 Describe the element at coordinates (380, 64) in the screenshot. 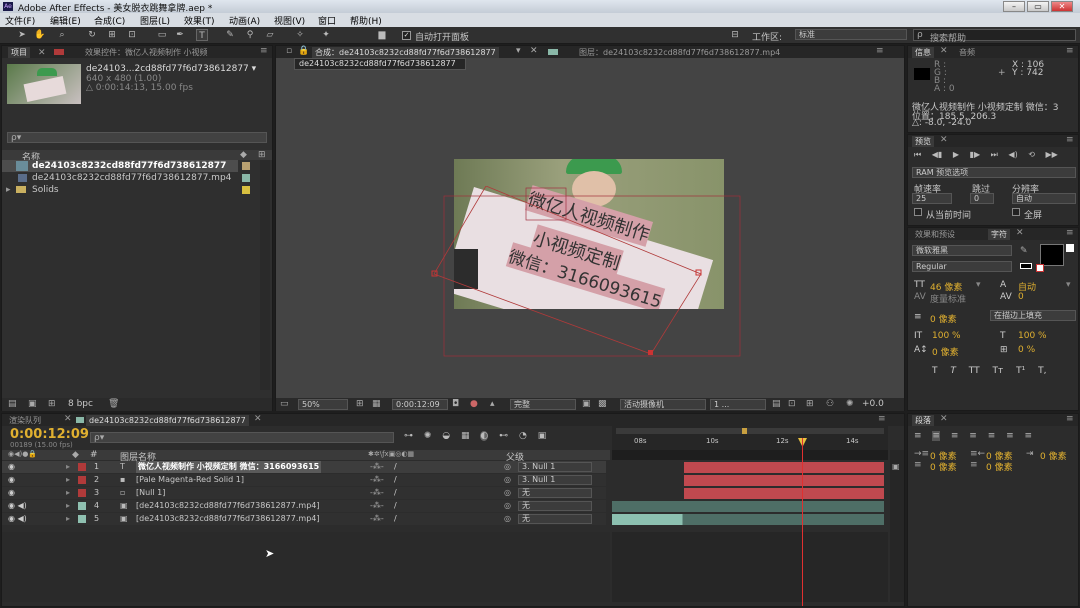

I see `comp-breadcrumb: de24103c8232cd88fd77f6d738612877` at that location.